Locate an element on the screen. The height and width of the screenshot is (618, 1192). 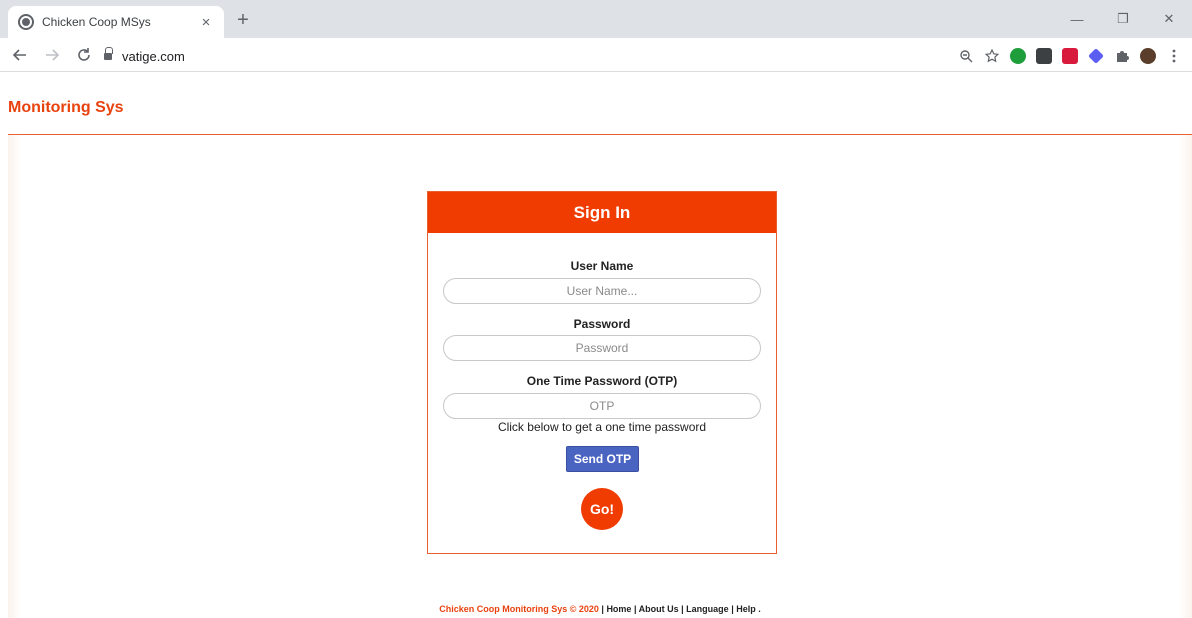
go-button: Go! is located at coordinates (602, 509).